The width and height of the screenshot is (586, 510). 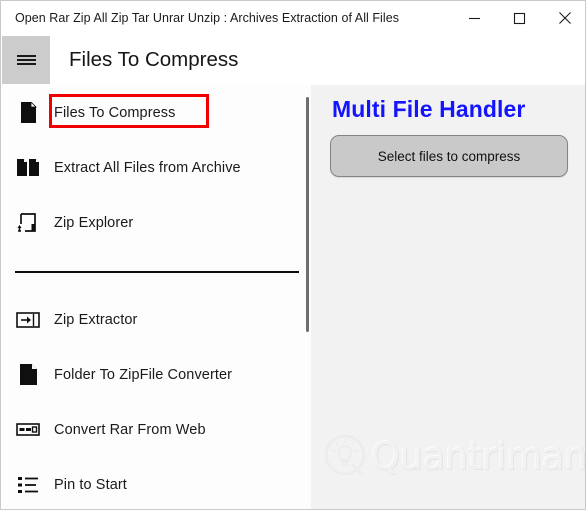 I want to click on watermark: Quantrimang, so click(x=454, y=456).